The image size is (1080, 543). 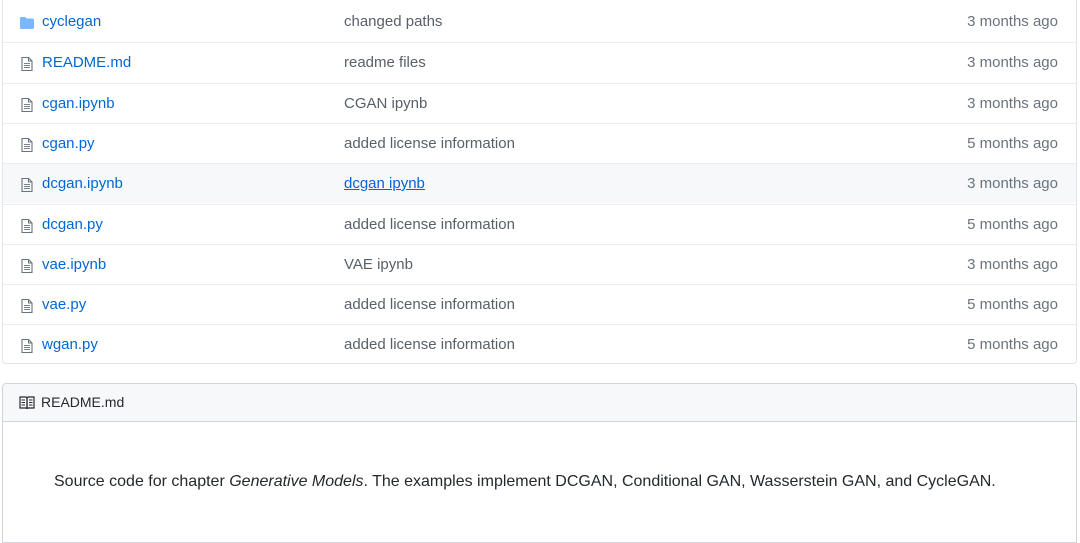 I want to click on file-row: dcgan.ipynb dcgan ipynb 3 months ago, so click(x=539, y=183).